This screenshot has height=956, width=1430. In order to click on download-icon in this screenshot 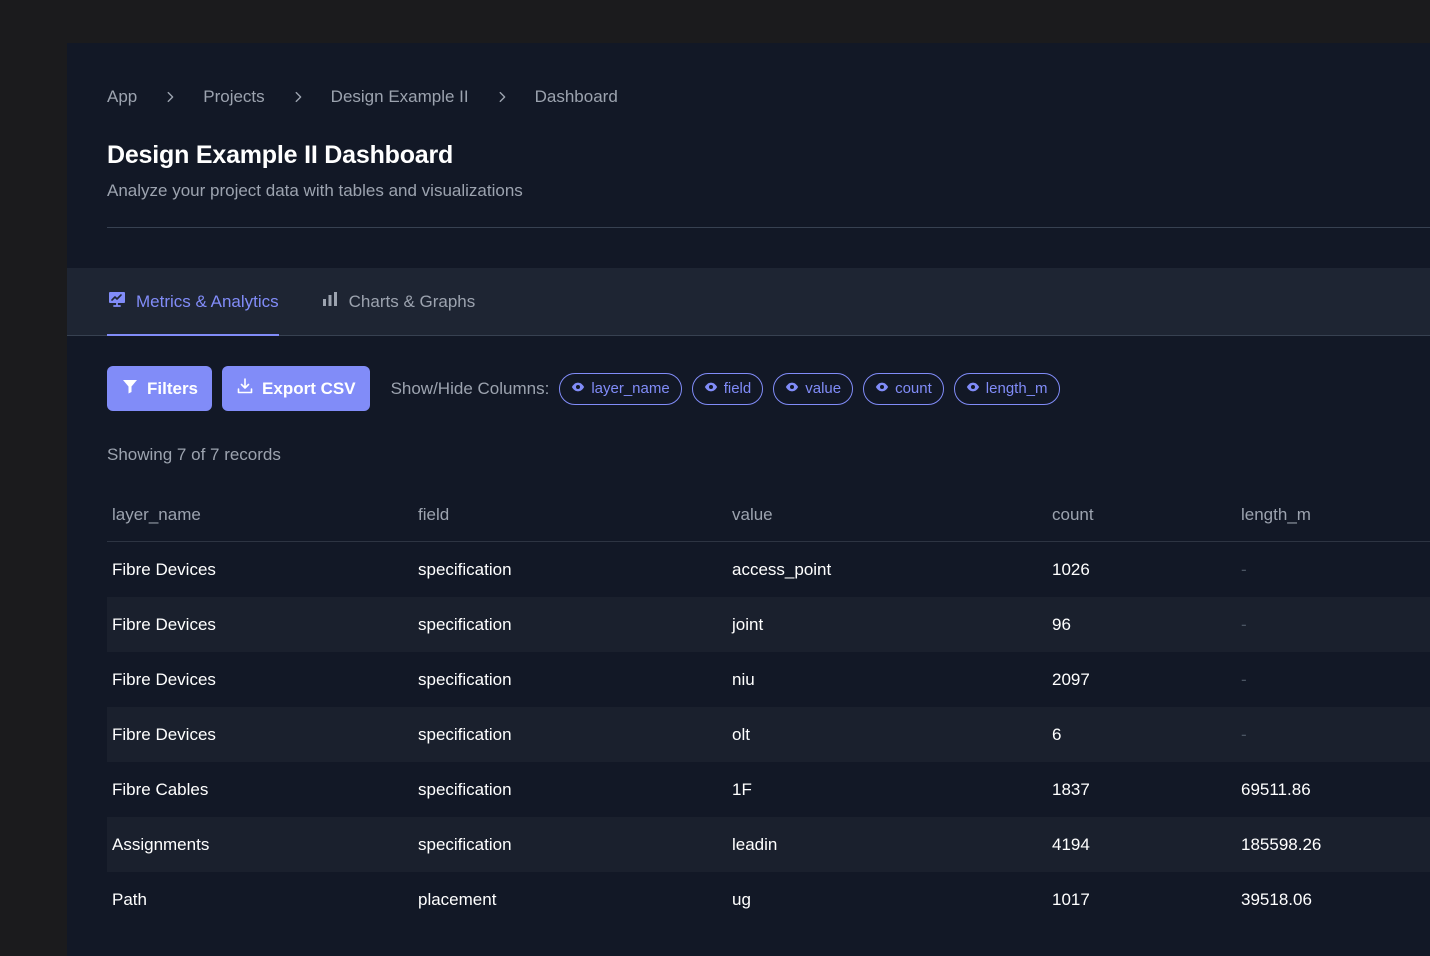, I will do `click(245, 388)`.